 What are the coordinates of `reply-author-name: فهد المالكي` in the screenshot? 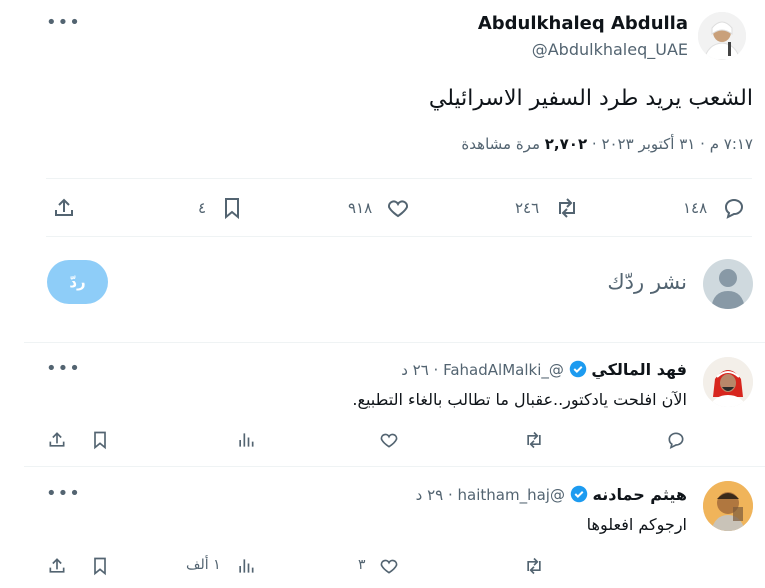 It's located at (639, 369).